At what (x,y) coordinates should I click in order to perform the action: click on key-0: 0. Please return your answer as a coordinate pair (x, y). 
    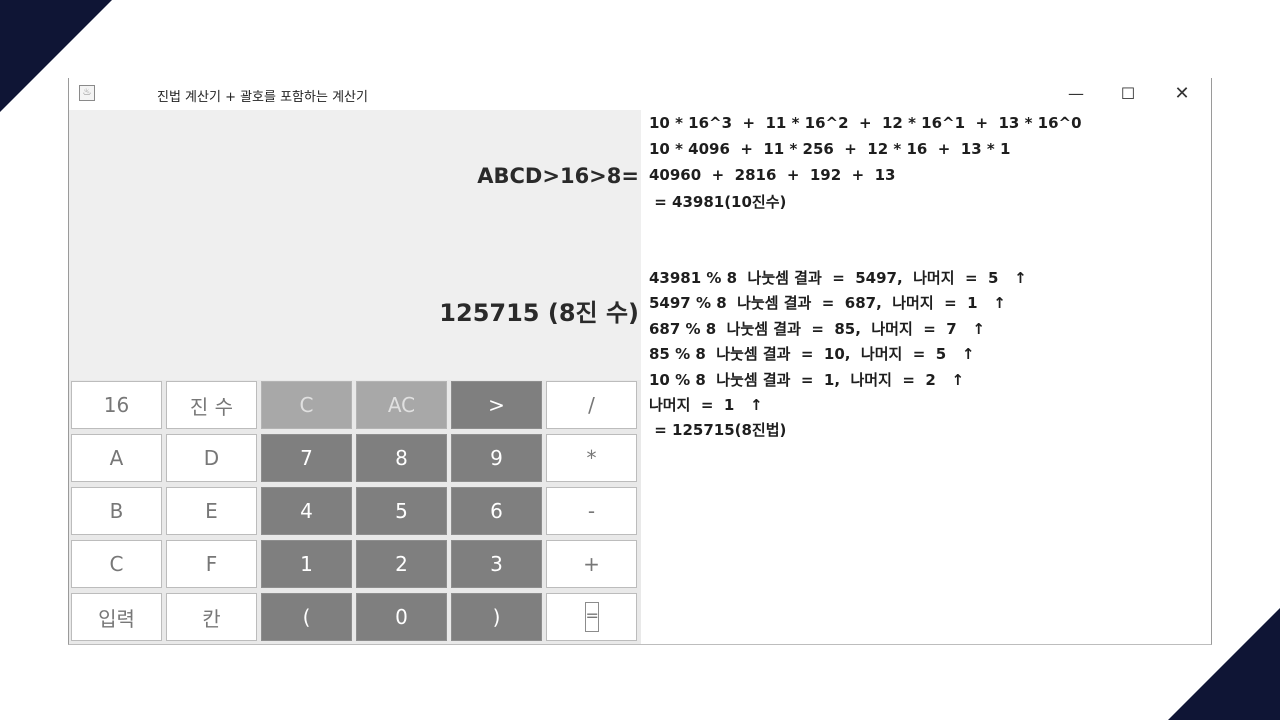
    Looking at the image, I should click on (401, 617).